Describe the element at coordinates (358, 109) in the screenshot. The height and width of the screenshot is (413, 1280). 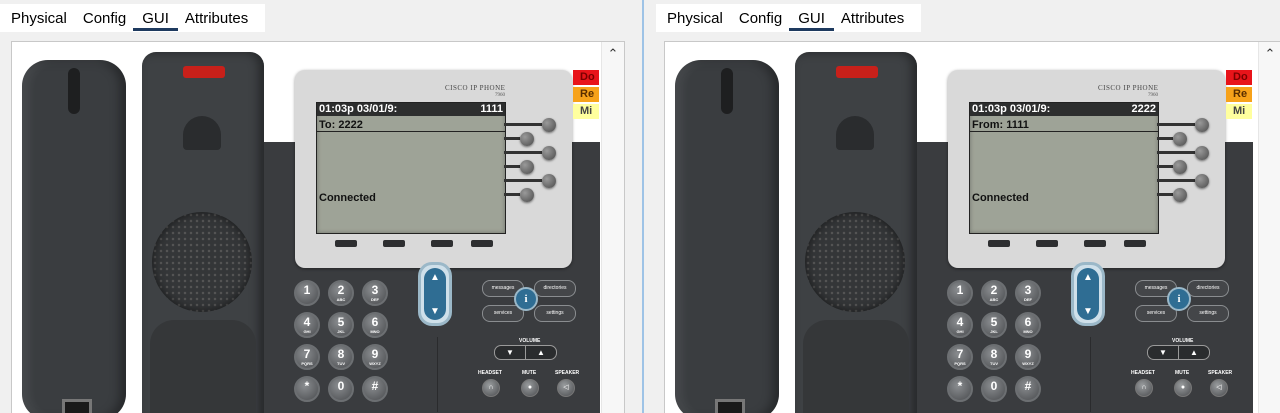
I see `lcd-datetime: 01:03p 03/01/9:` at that location.